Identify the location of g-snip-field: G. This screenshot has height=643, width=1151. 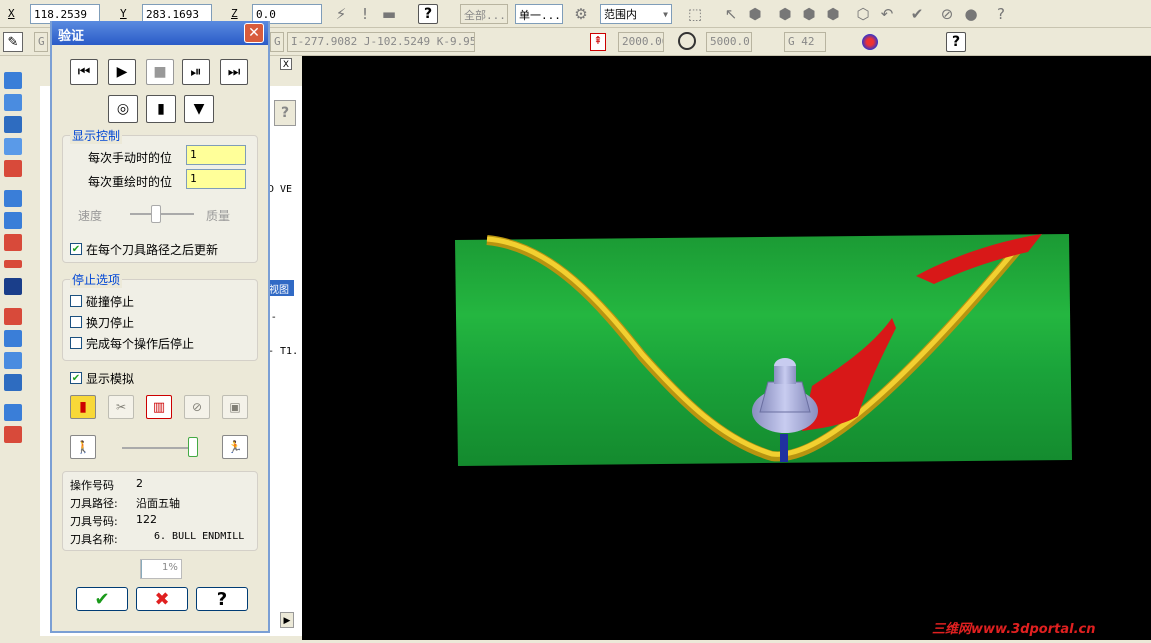
(277, 42).